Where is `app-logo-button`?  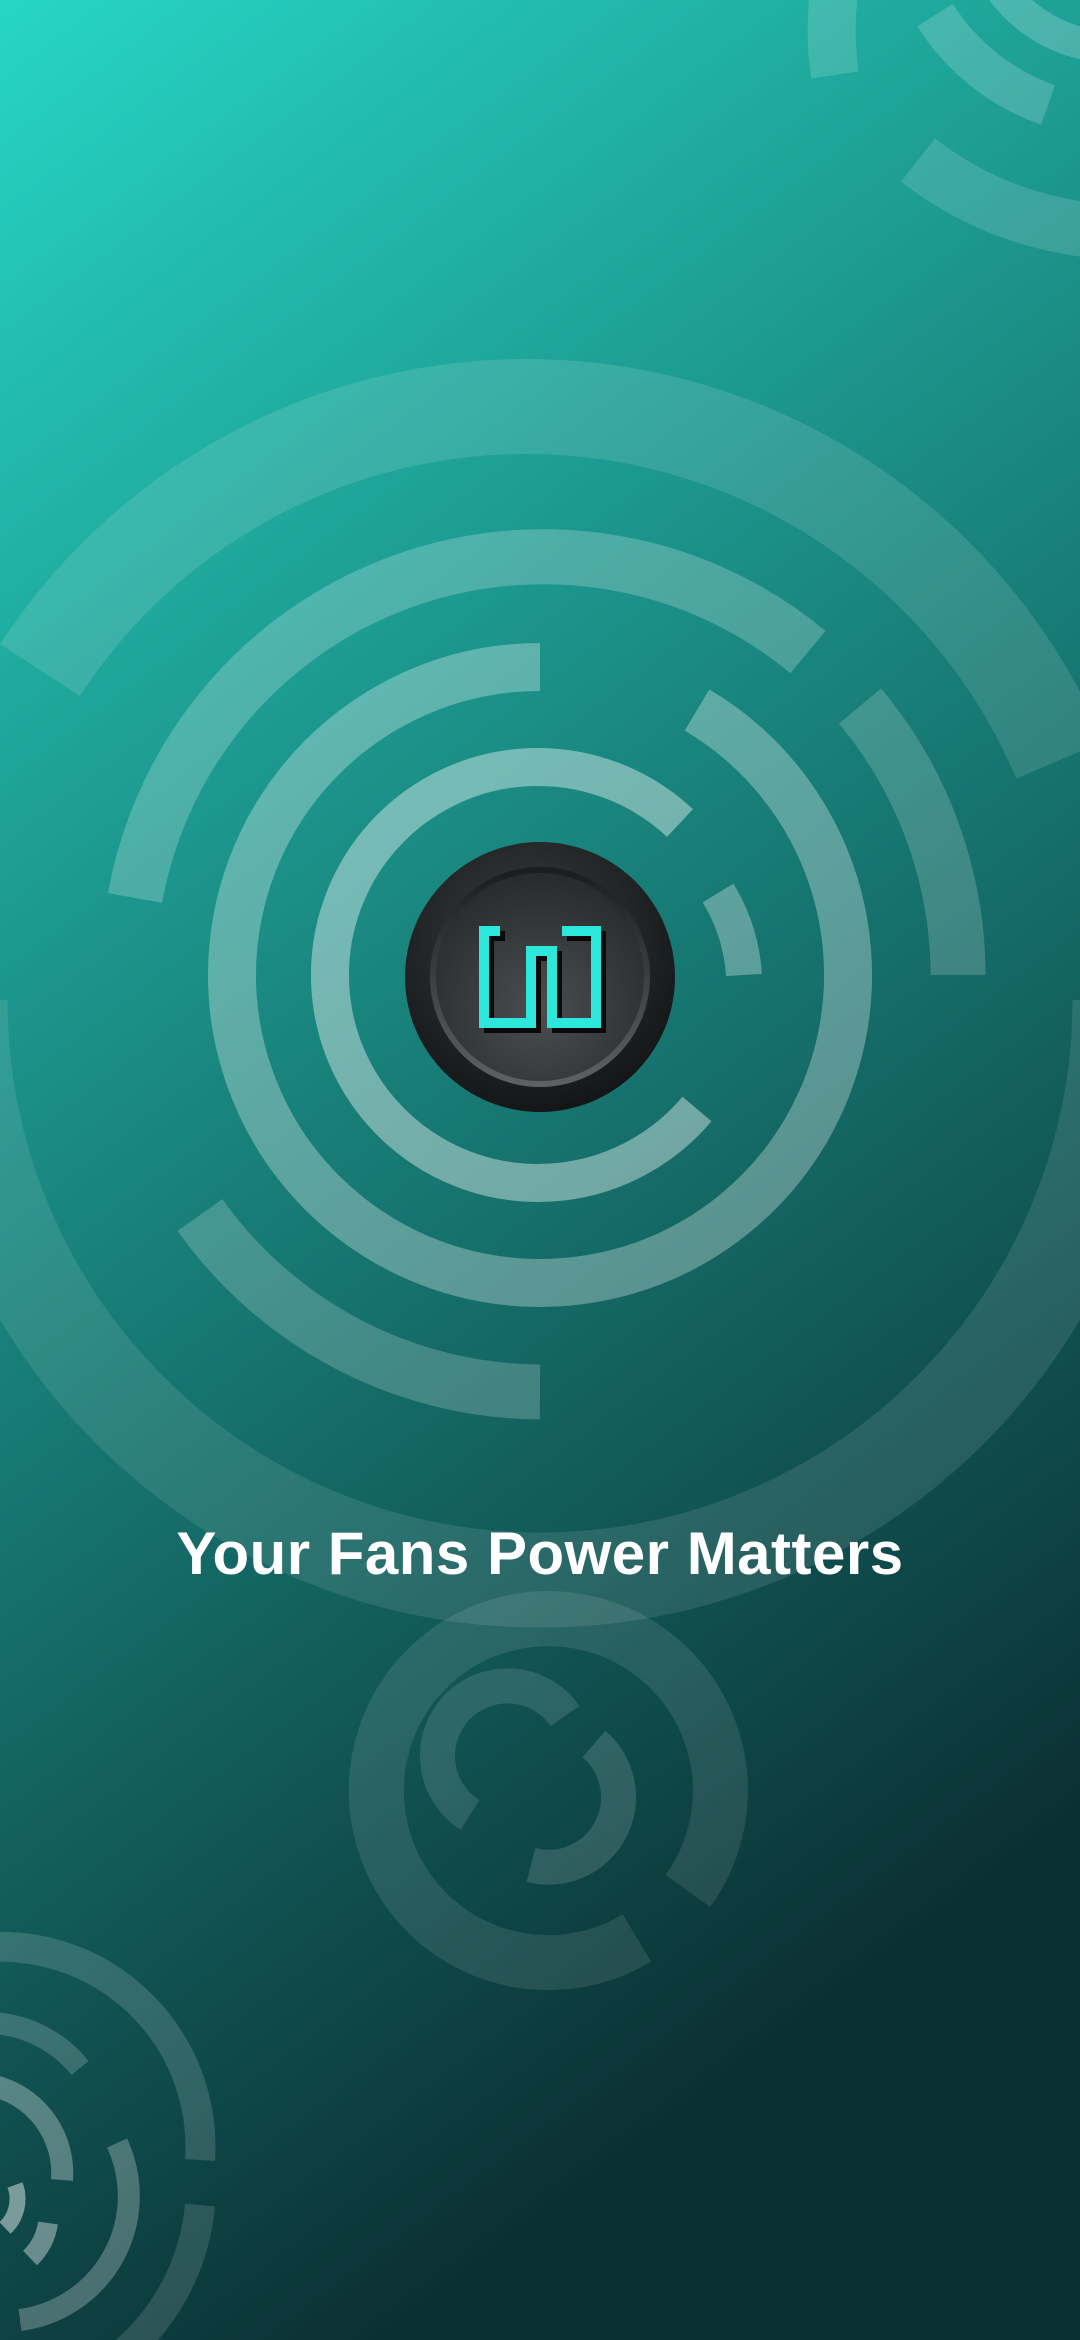
app-logo-button is located at coordinates (540, 977).